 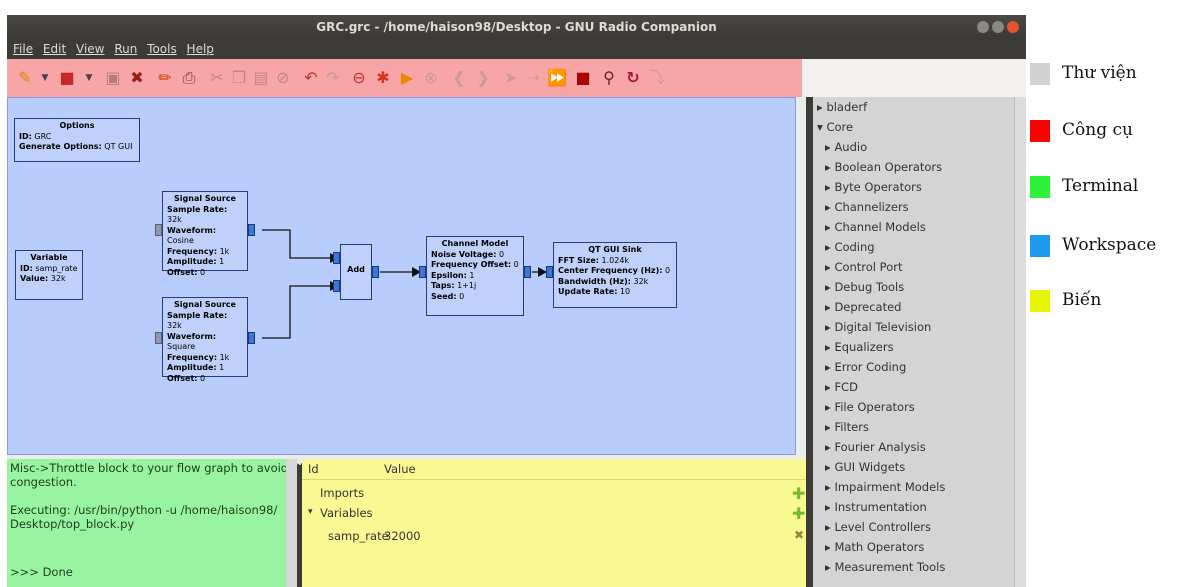 What do you see at coordinates (137, 78) in the screenshot?
I see `close-file-icon: ✖` at bounding box center [137, 78].